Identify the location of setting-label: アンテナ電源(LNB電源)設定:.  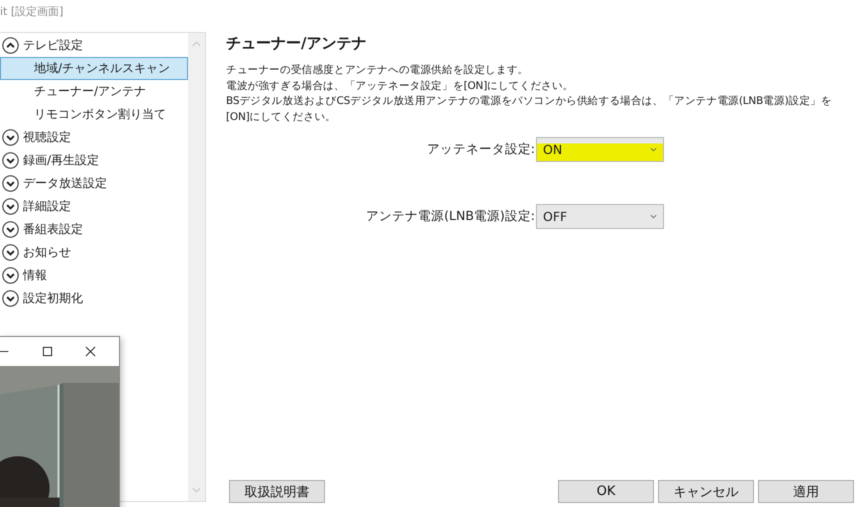
(450, 216).